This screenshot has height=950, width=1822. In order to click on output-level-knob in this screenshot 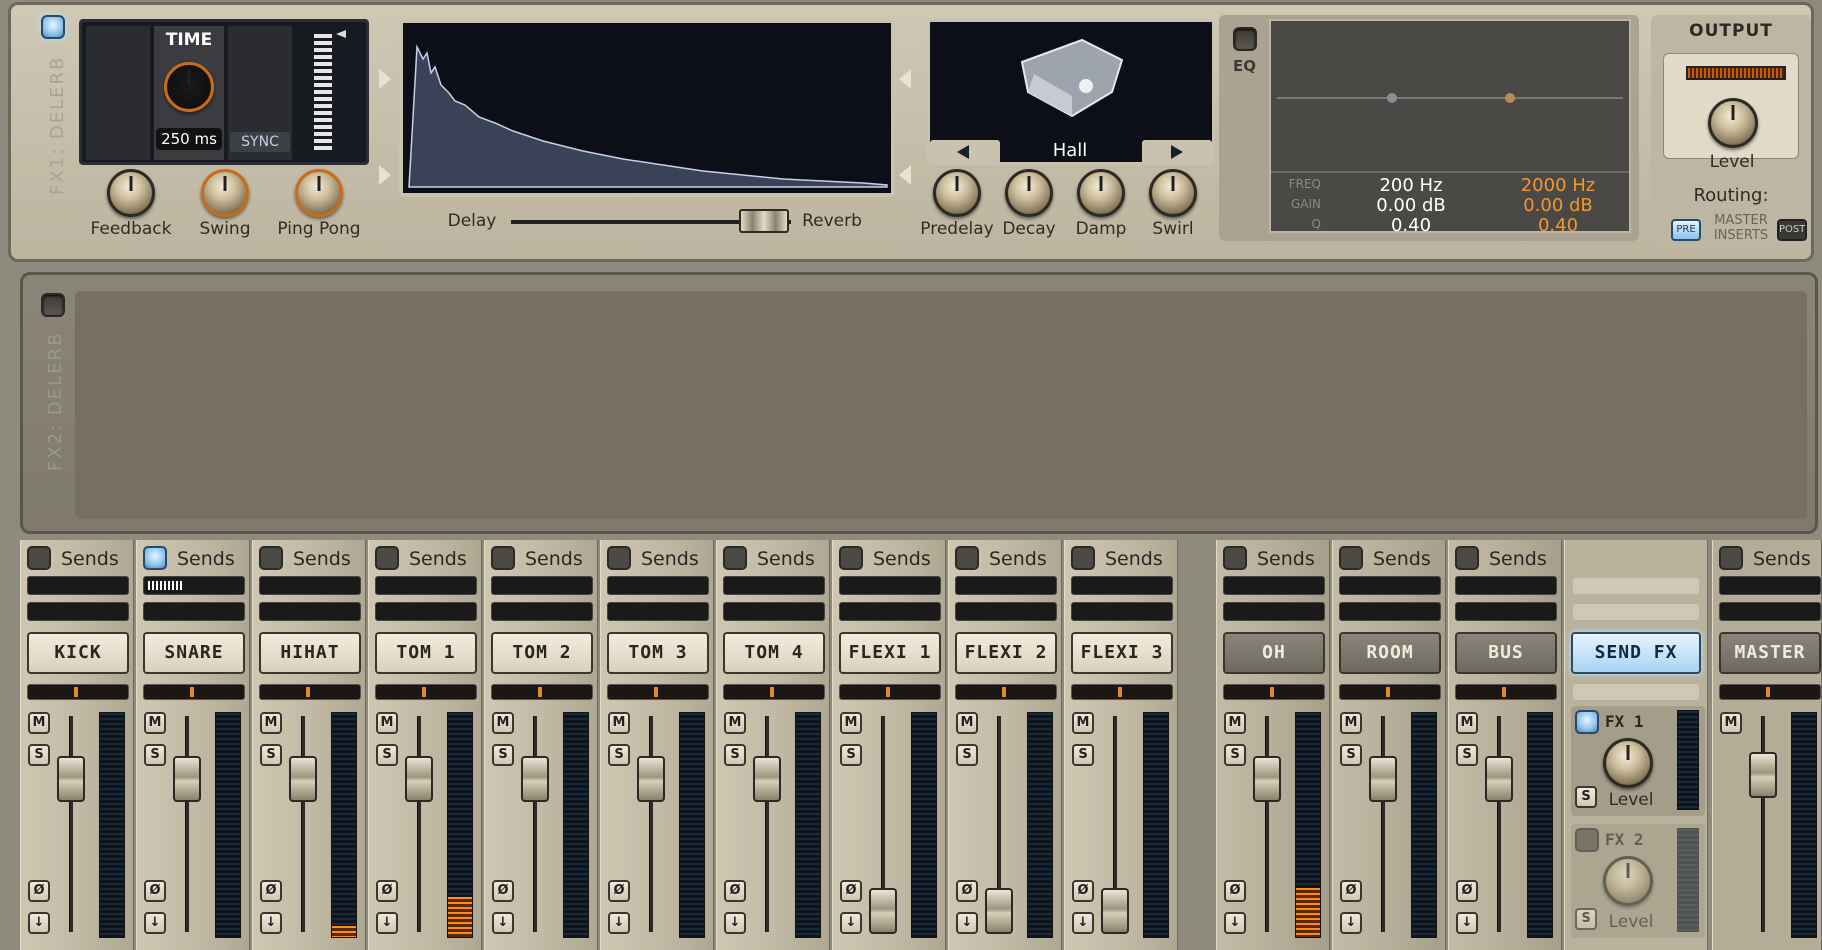, I will do `click(1733, 123)`.